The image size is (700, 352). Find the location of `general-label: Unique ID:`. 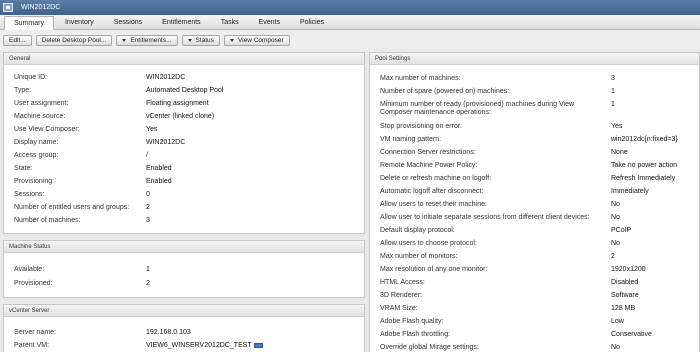

general-label: Unique ID: is located at coordinates (31, 77).